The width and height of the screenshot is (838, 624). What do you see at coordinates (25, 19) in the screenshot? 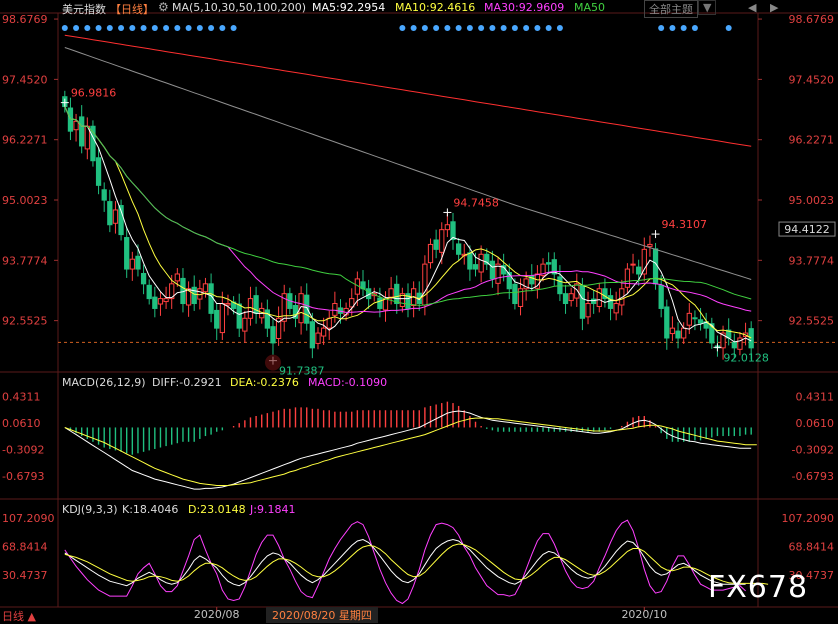
I see `y-tick-label-left: 98.6769` at bounding box center [25, 19].